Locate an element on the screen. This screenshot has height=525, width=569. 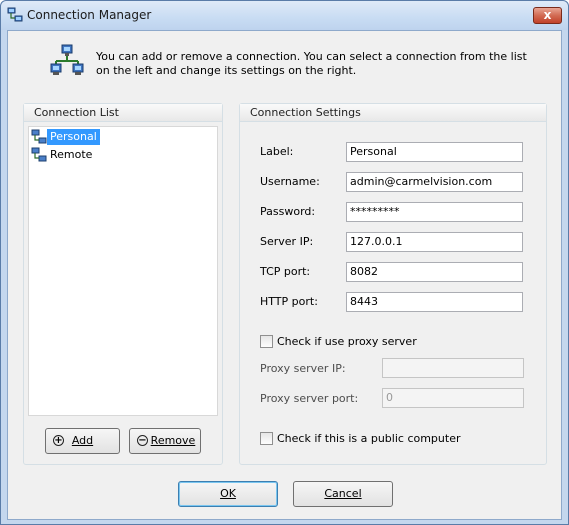
label-input: Personal is located at coordinates (434, 152).